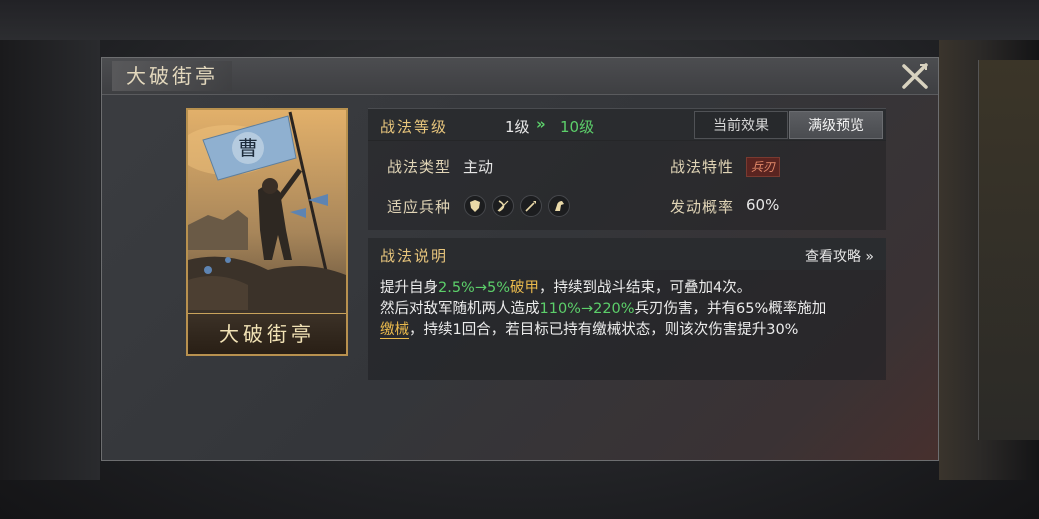 The height and width of the screenshot is (519, 1039). I want to click on armor-break-keyword: 破甲, so click(524, 288).